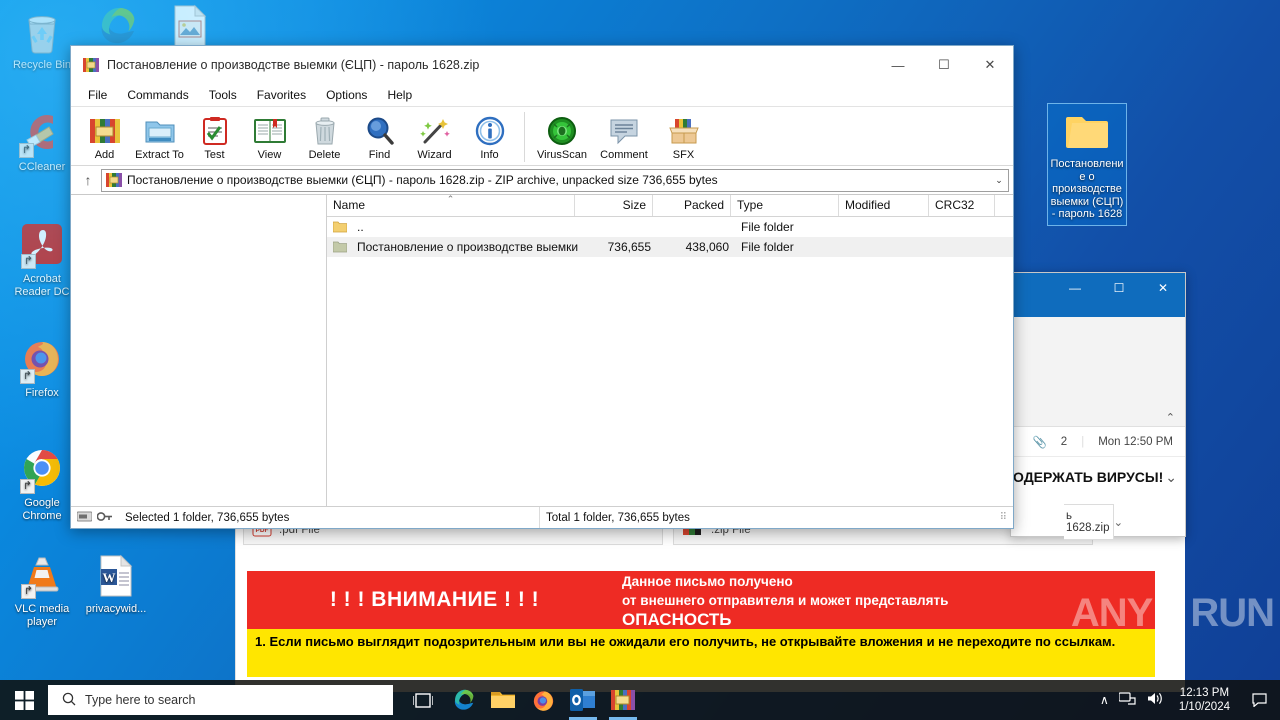 This screenshot has width=1280, height=720. Describe the element at coordinates (380, 131) in the screenshot. I see `find-magnifier-icon` at that location.